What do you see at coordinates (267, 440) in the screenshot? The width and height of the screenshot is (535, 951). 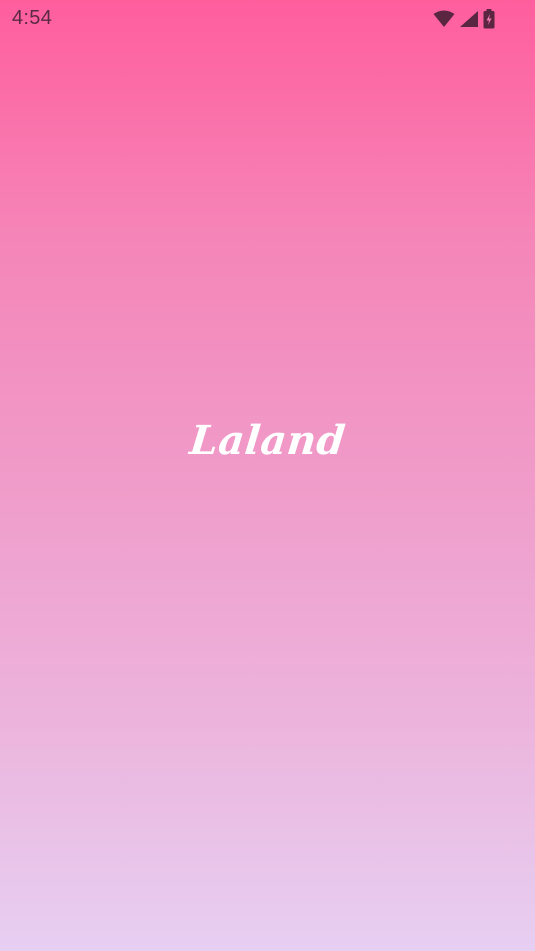 I see `app-logo: Laland` at bounding box center [267, 440].